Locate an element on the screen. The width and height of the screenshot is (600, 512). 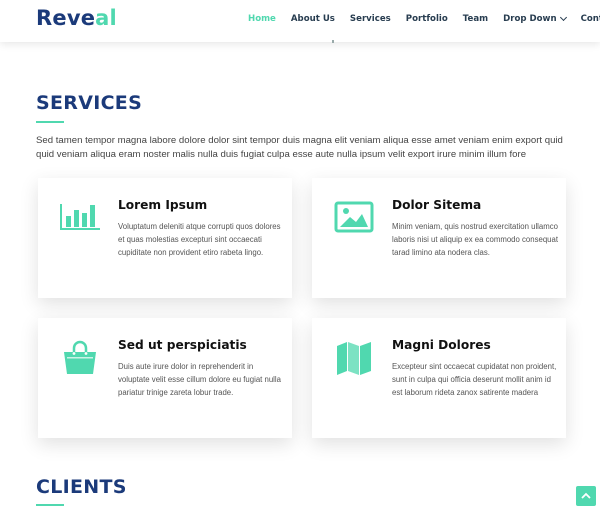
map-icon is located at coordinates (354, 358).